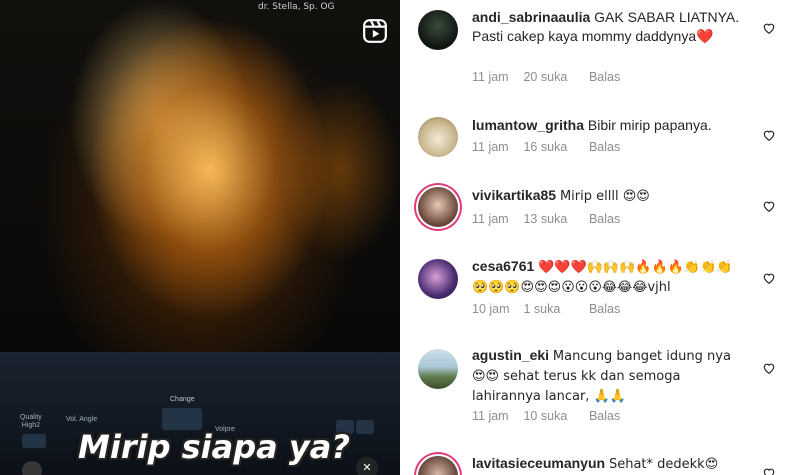 Image resolution: width=800 pixels, height=475 pixels. What do you see at coordinates (510, 355) in the screenshot?
I see `comment-username: agustin_eki` at bounding box center [510, 355].